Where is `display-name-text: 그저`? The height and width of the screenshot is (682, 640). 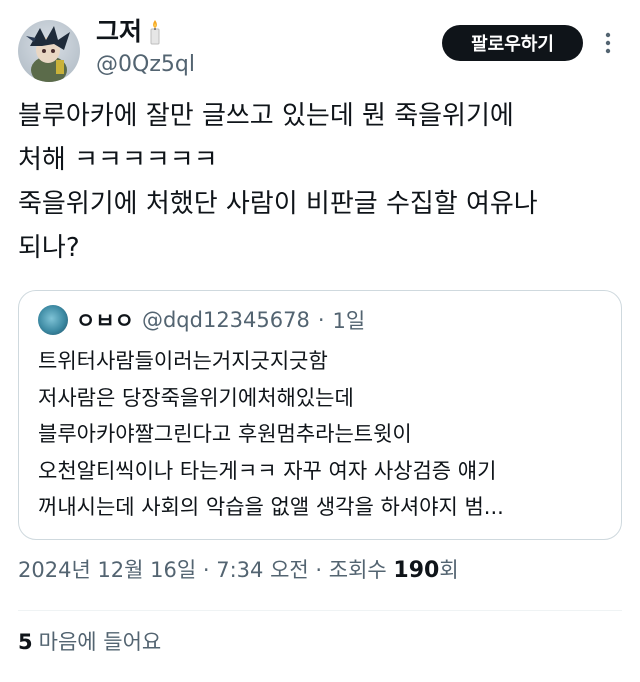 display-name-text: 그저 is located at coordinates (119, 31).